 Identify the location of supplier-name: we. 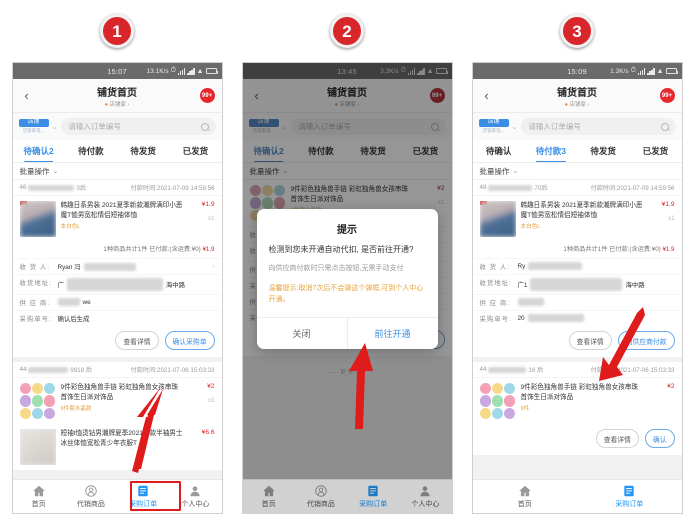
(86, 302).